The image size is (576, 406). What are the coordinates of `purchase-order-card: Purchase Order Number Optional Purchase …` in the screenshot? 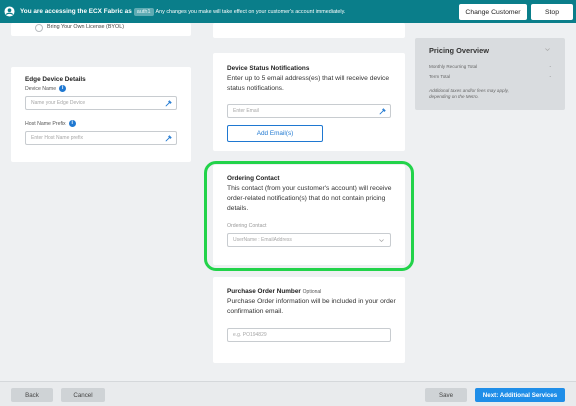 It's located at (309, 320).